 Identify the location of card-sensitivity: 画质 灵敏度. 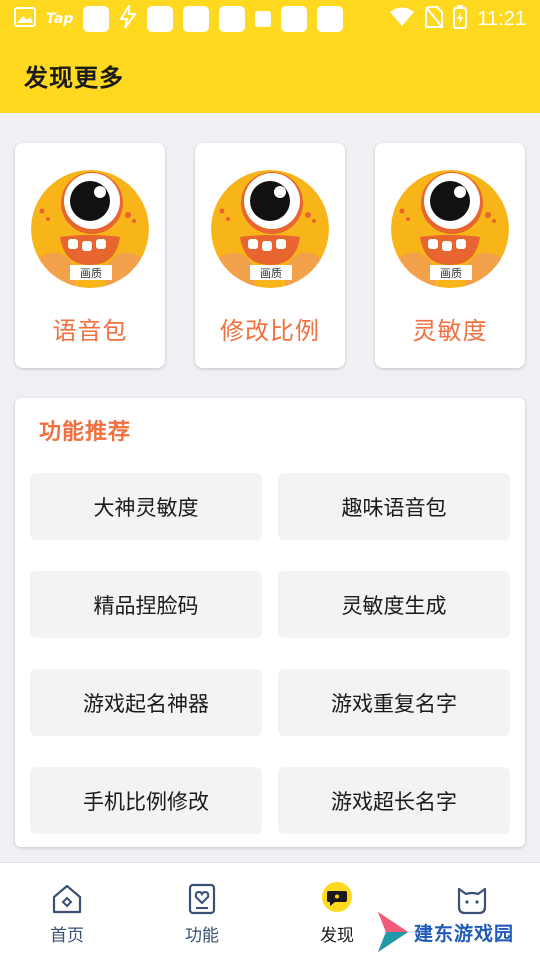
(450, 255).